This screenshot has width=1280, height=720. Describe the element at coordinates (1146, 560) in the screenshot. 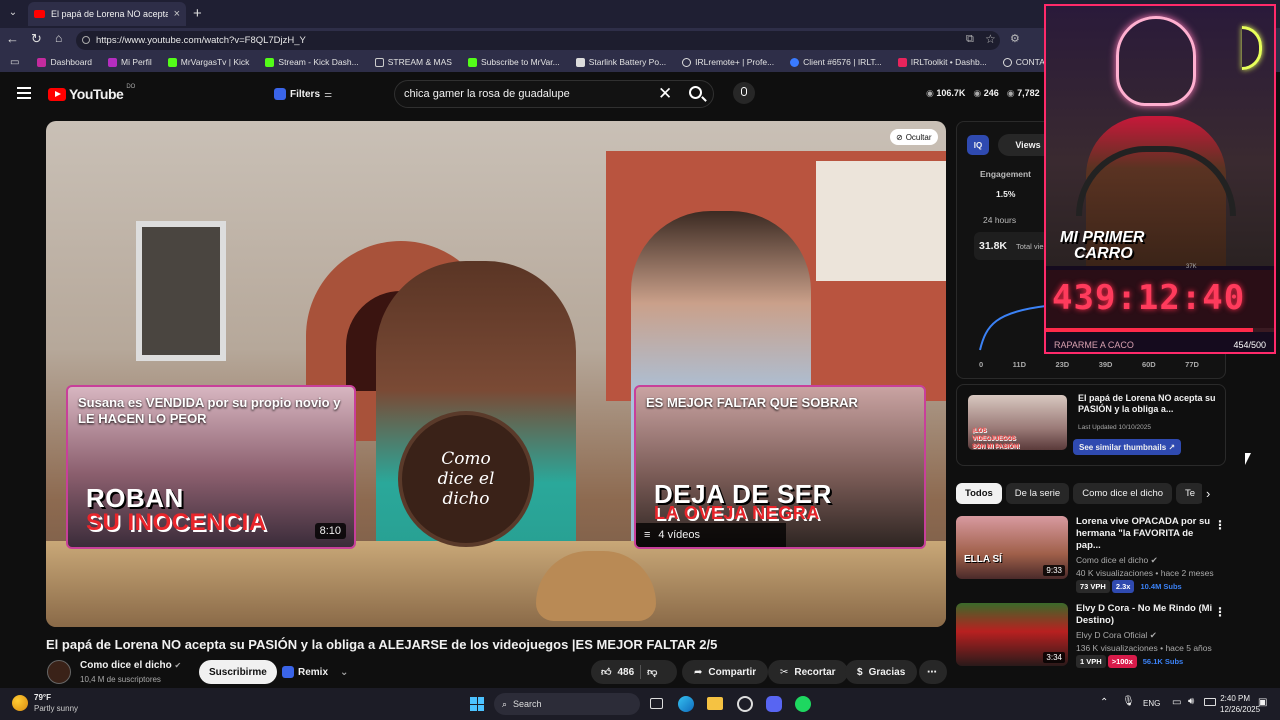

I see `recommendation-channel: Como dice el dicho ✔` at that location.